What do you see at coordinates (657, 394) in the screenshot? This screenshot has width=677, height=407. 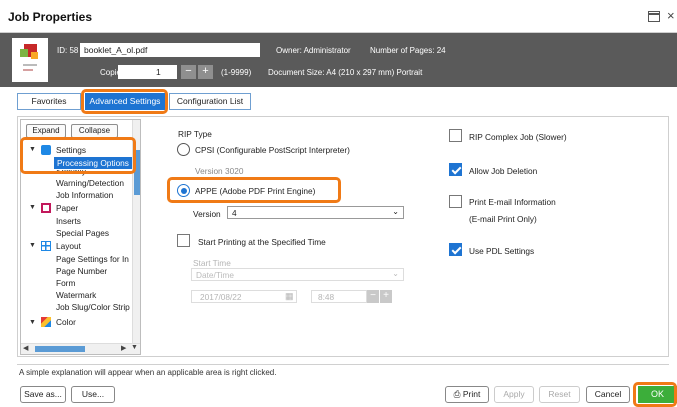 I see `ok-button: OK` at bounding box center [657, 394].